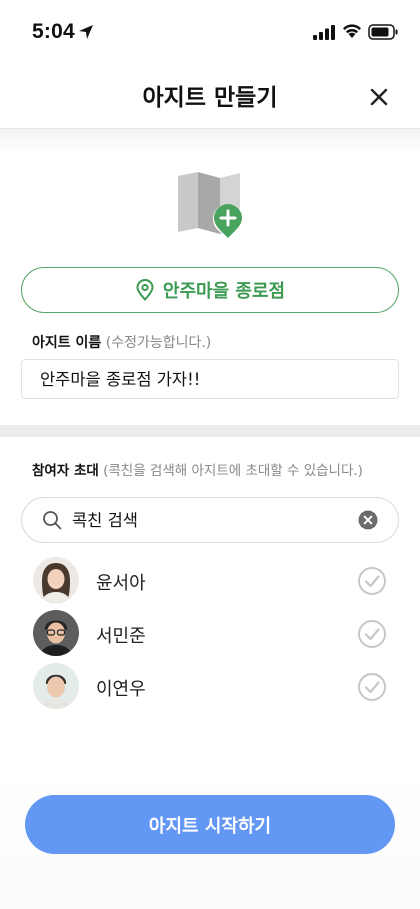 The width and height of the screenshot is (420, 909). What do you see at coordinates (201, 378) in the screenshot?
I see `name-input` at bounding box center [201, 378].